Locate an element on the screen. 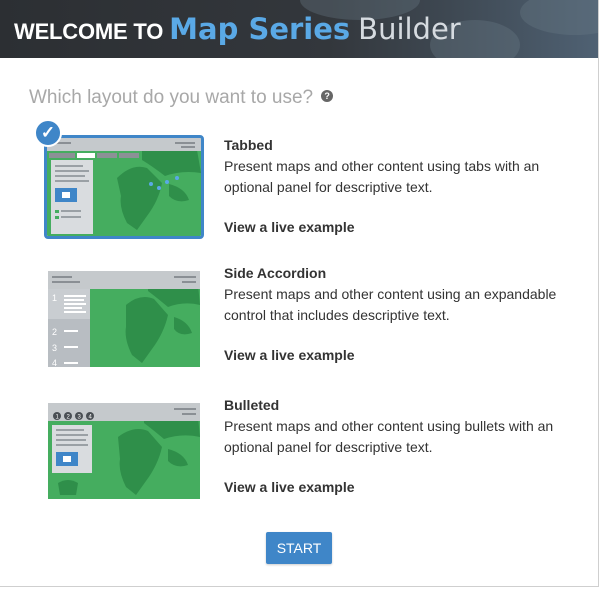 Image resolution: width=600 pixels, height=590 pixels. accordion-layout-thumbnail: 1 2 3 4 is located at coordinates (124, 319).